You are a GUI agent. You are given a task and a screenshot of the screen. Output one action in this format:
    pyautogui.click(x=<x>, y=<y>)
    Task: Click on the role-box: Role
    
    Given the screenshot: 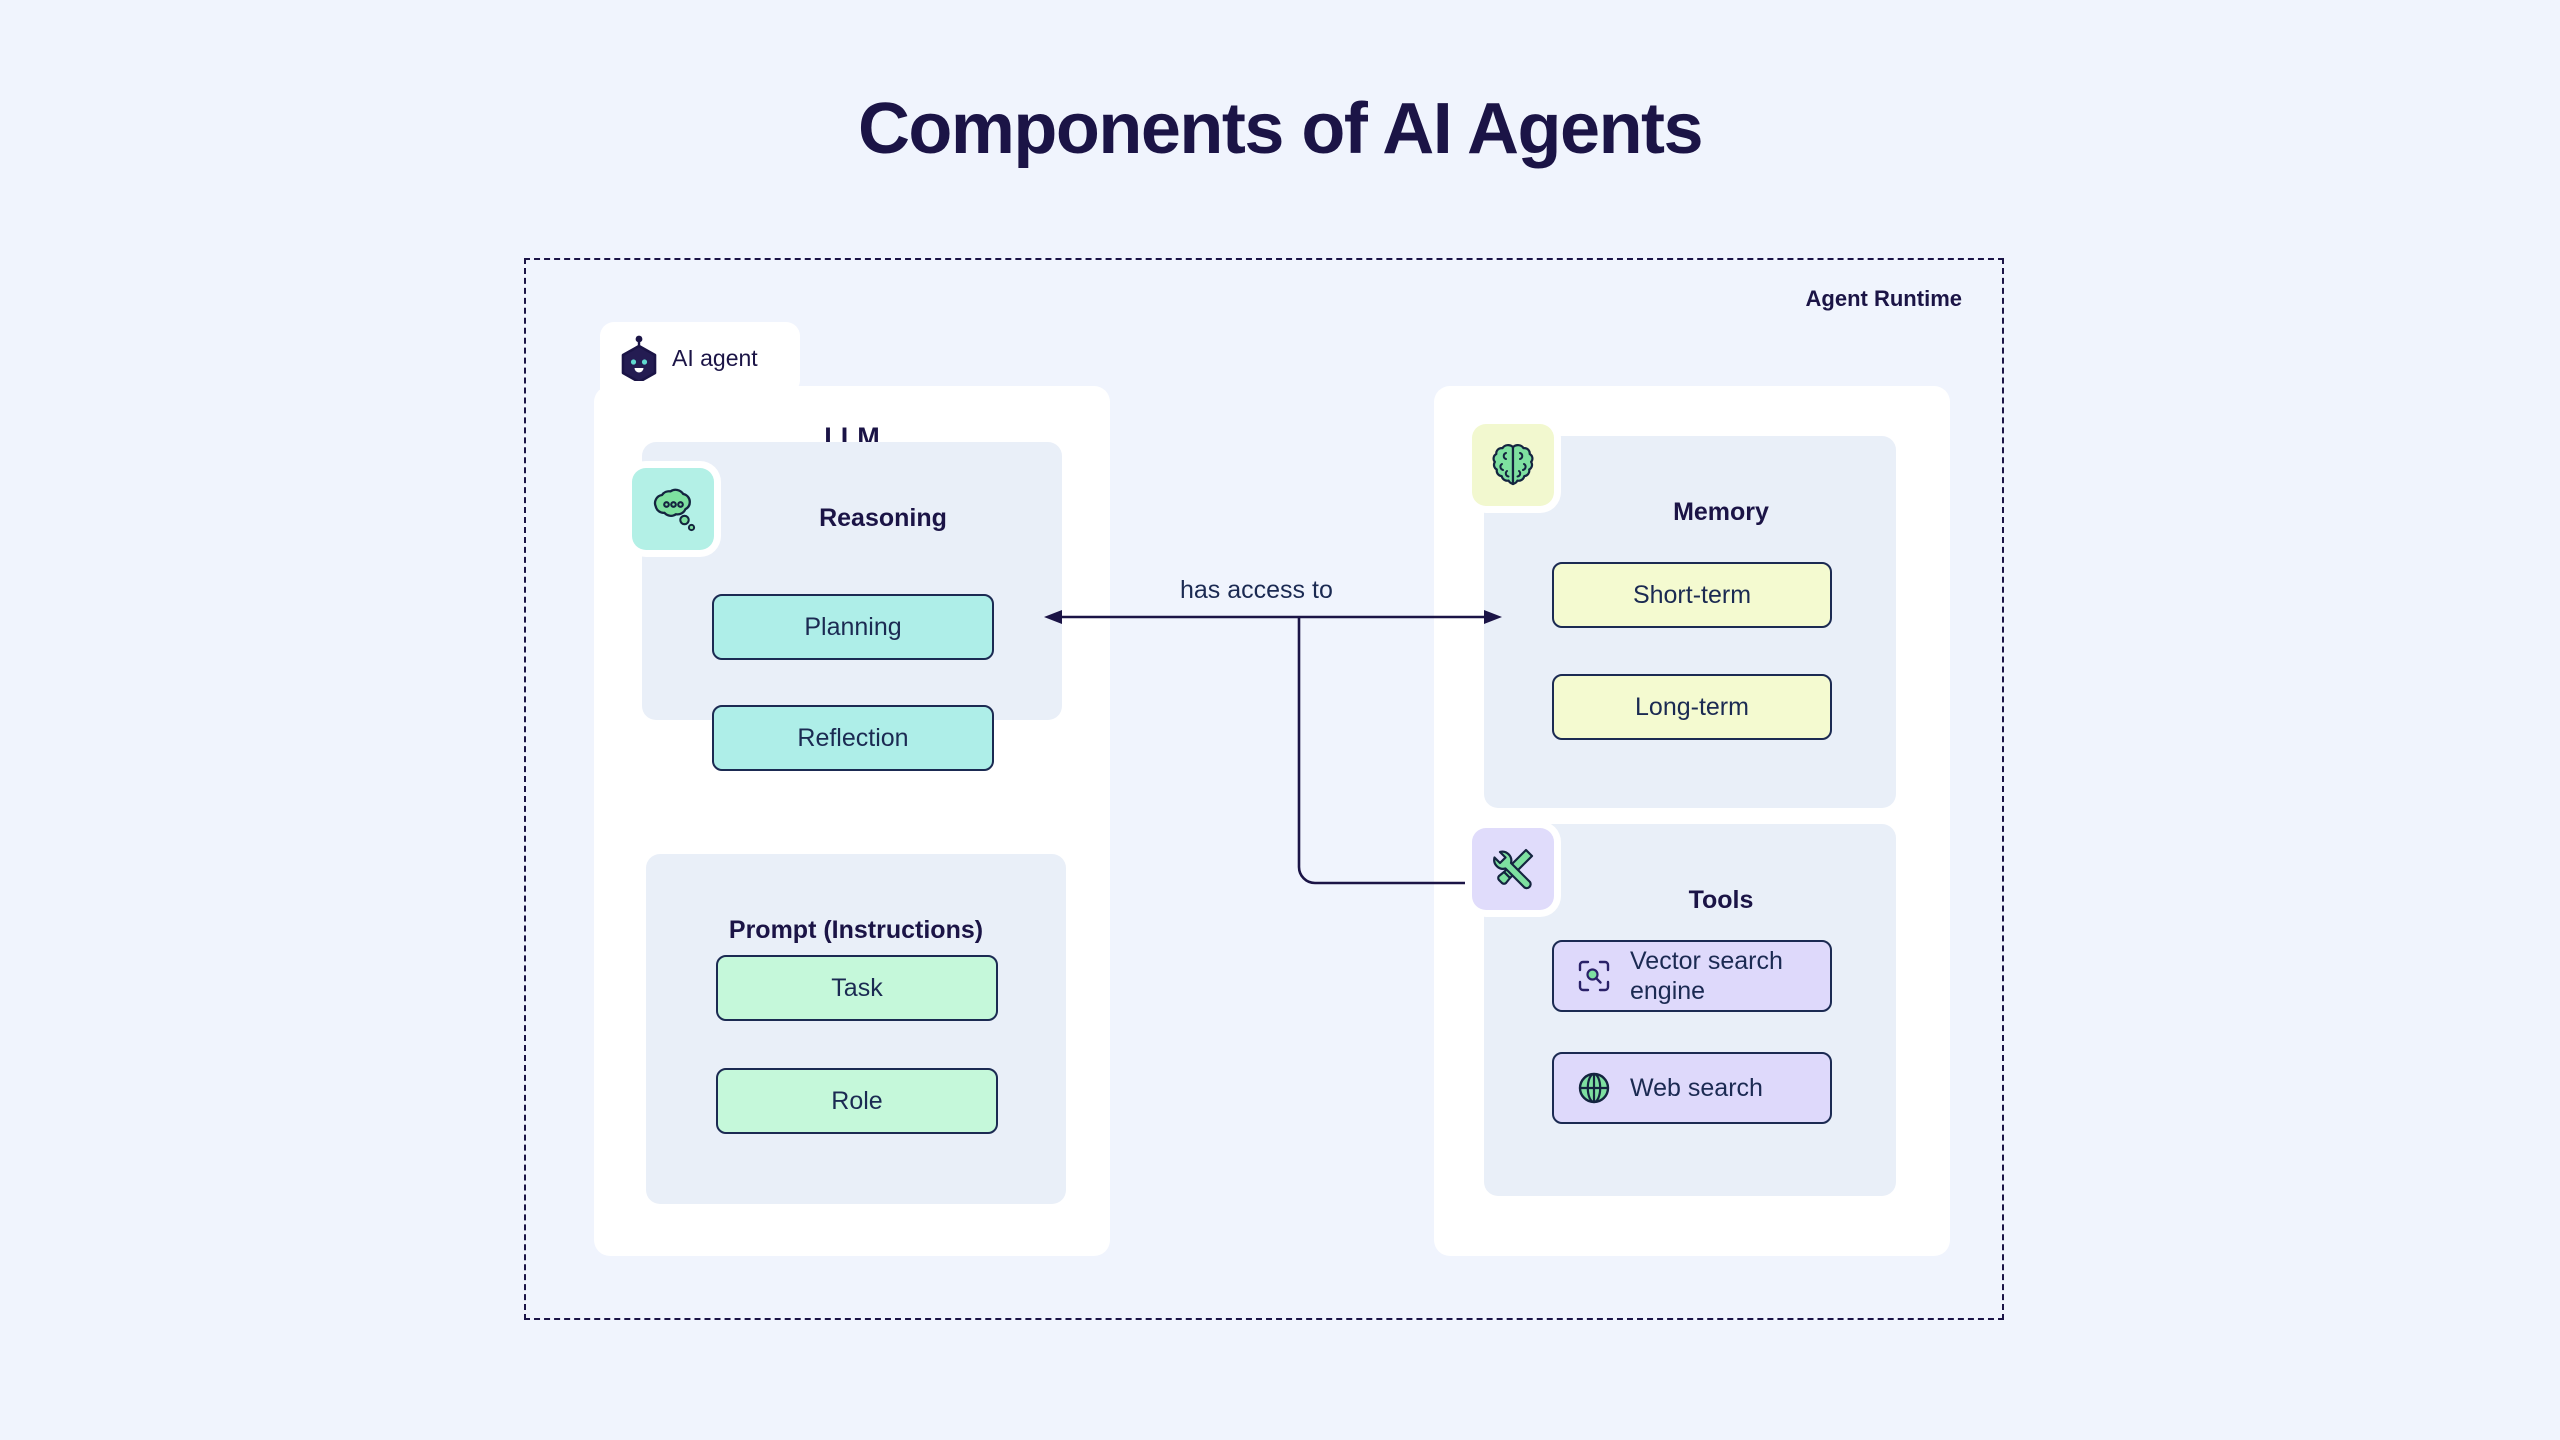 What is the action you would take?
    pyautogui.click(x=857, y=1101)
    